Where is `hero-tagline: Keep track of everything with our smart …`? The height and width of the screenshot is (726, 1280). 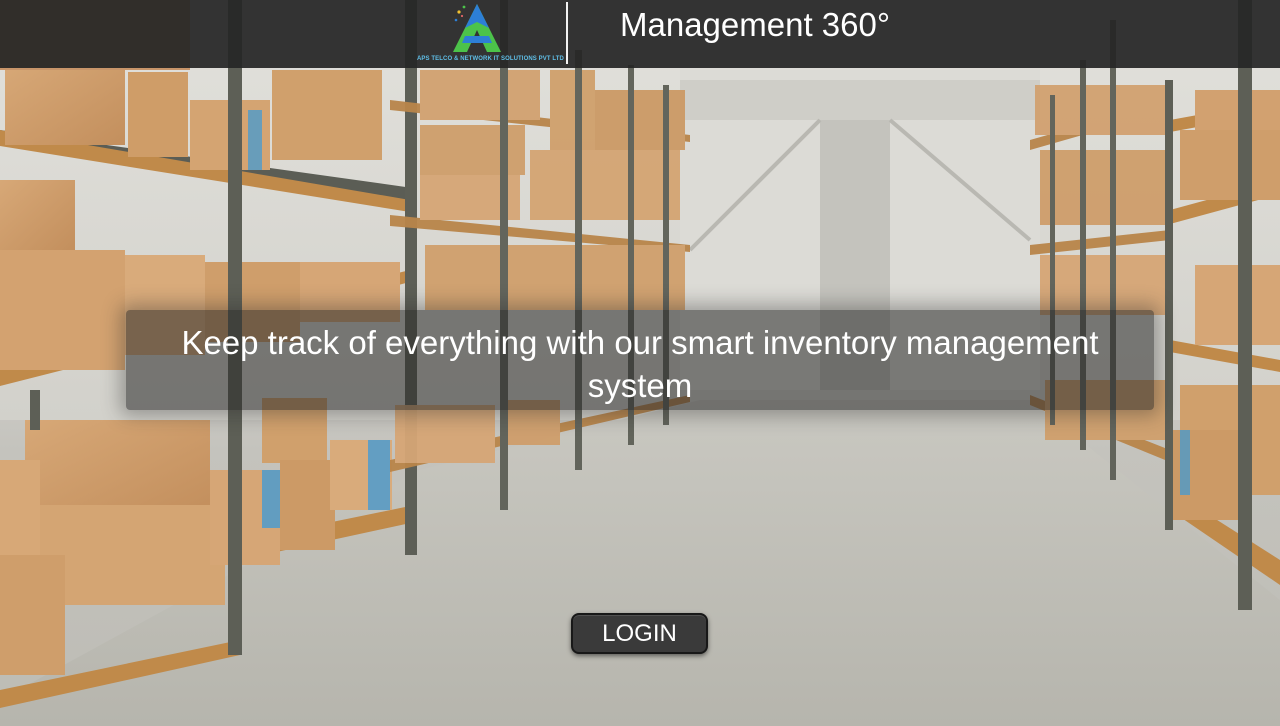 hero-tagline: Keep track of everything with our smart … is located at coordinates (640, 364).